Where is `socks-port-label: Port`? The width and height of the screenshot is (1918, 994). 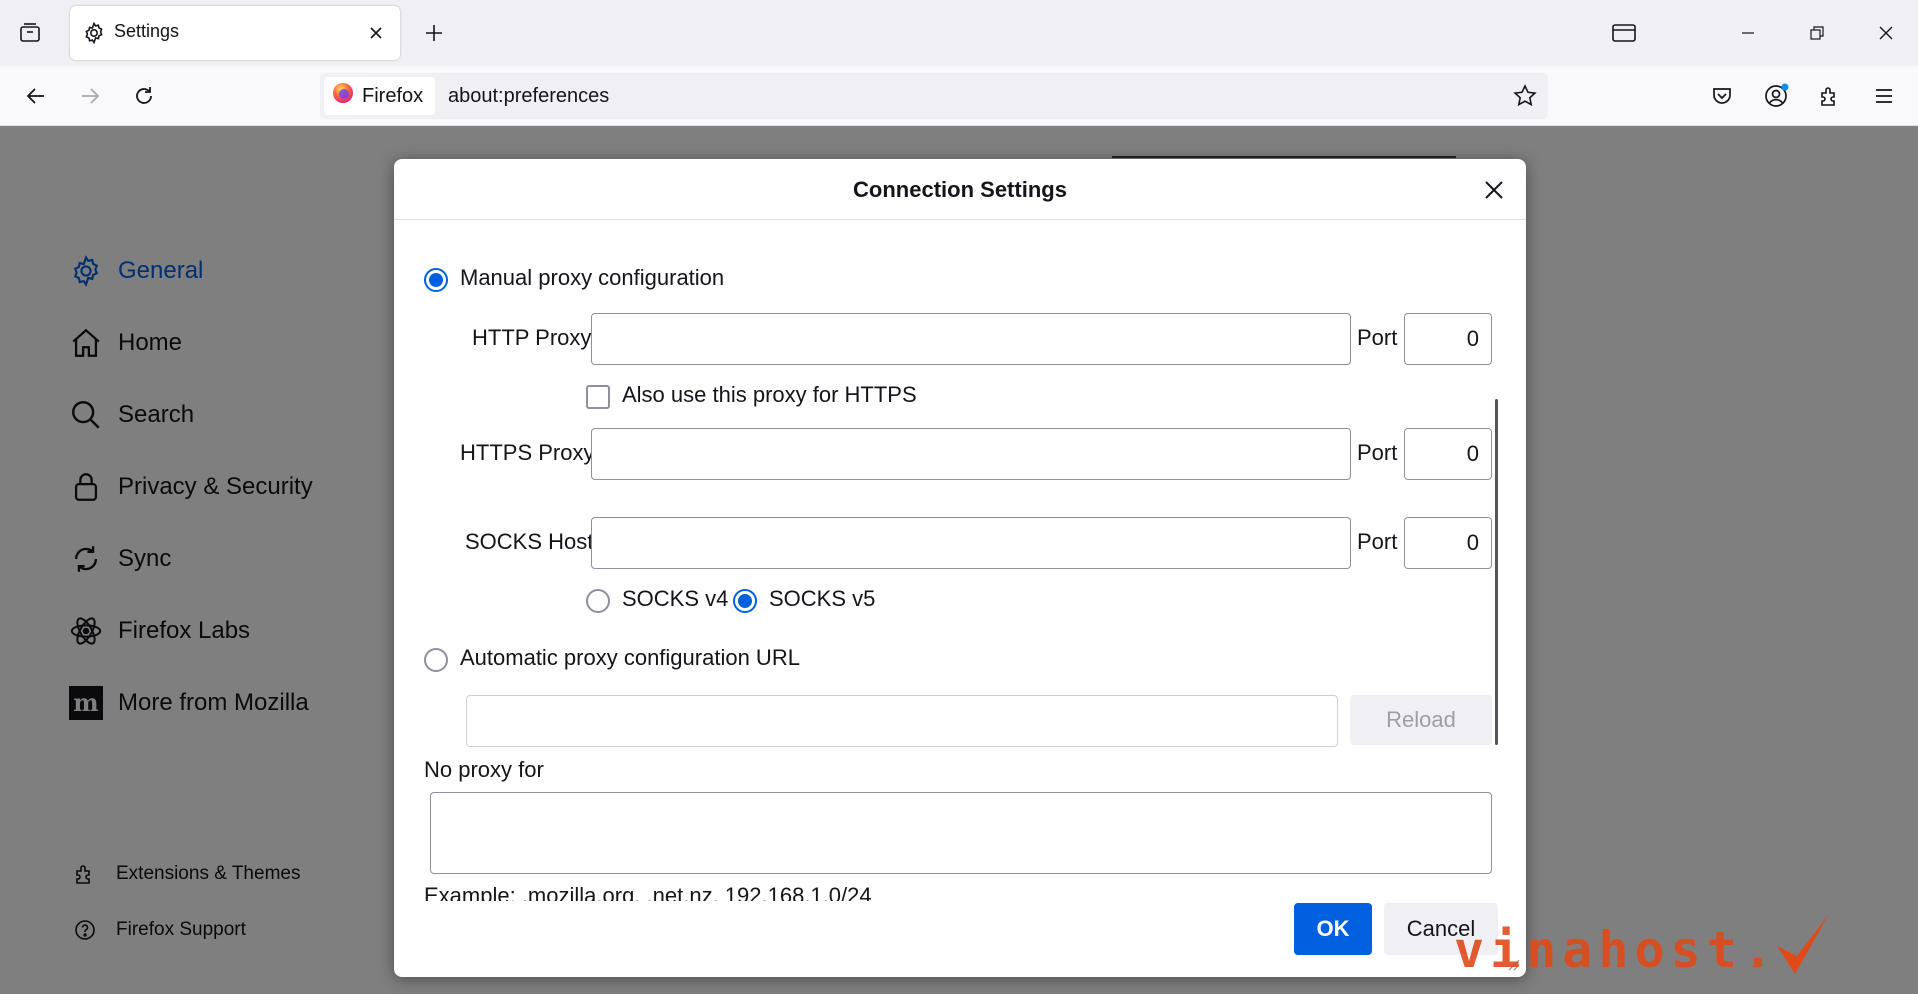
socks-port-label: Port is located at coordinates (1377, 541).